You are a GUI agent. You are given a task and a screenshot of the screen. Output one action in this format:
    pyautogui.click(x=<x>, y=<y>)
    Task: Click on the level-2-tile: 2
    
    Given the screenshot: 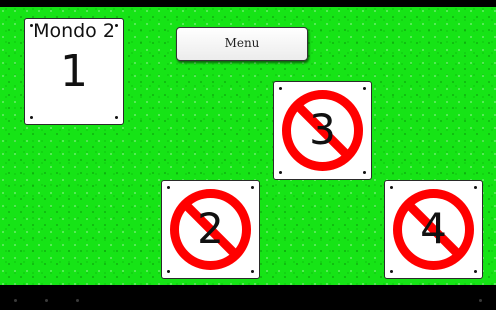 What is the action you would take?
    pyautogui.click(x=210, y=229)
    